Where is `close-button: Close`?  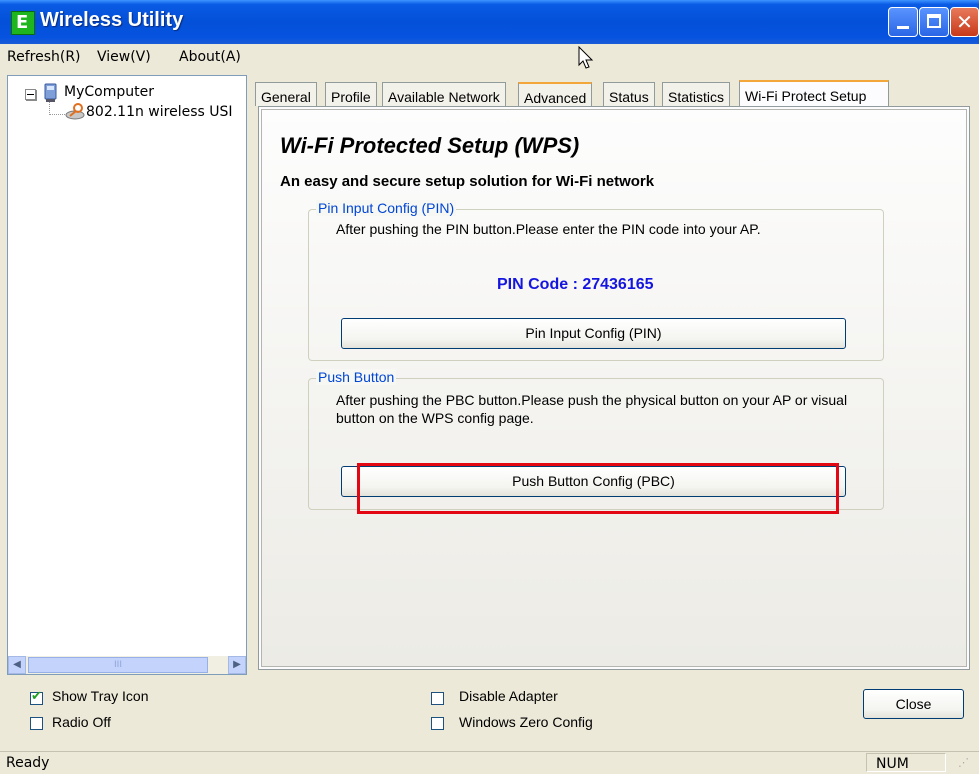
close-button: Close is located at coordinates (913, 704).